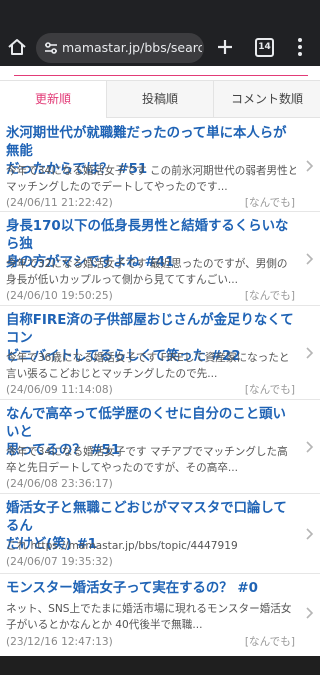  I want to click on topic-excerpt: 今年で36歳になる婚活女子です FIREして資産家になったと, so click(148, 358).